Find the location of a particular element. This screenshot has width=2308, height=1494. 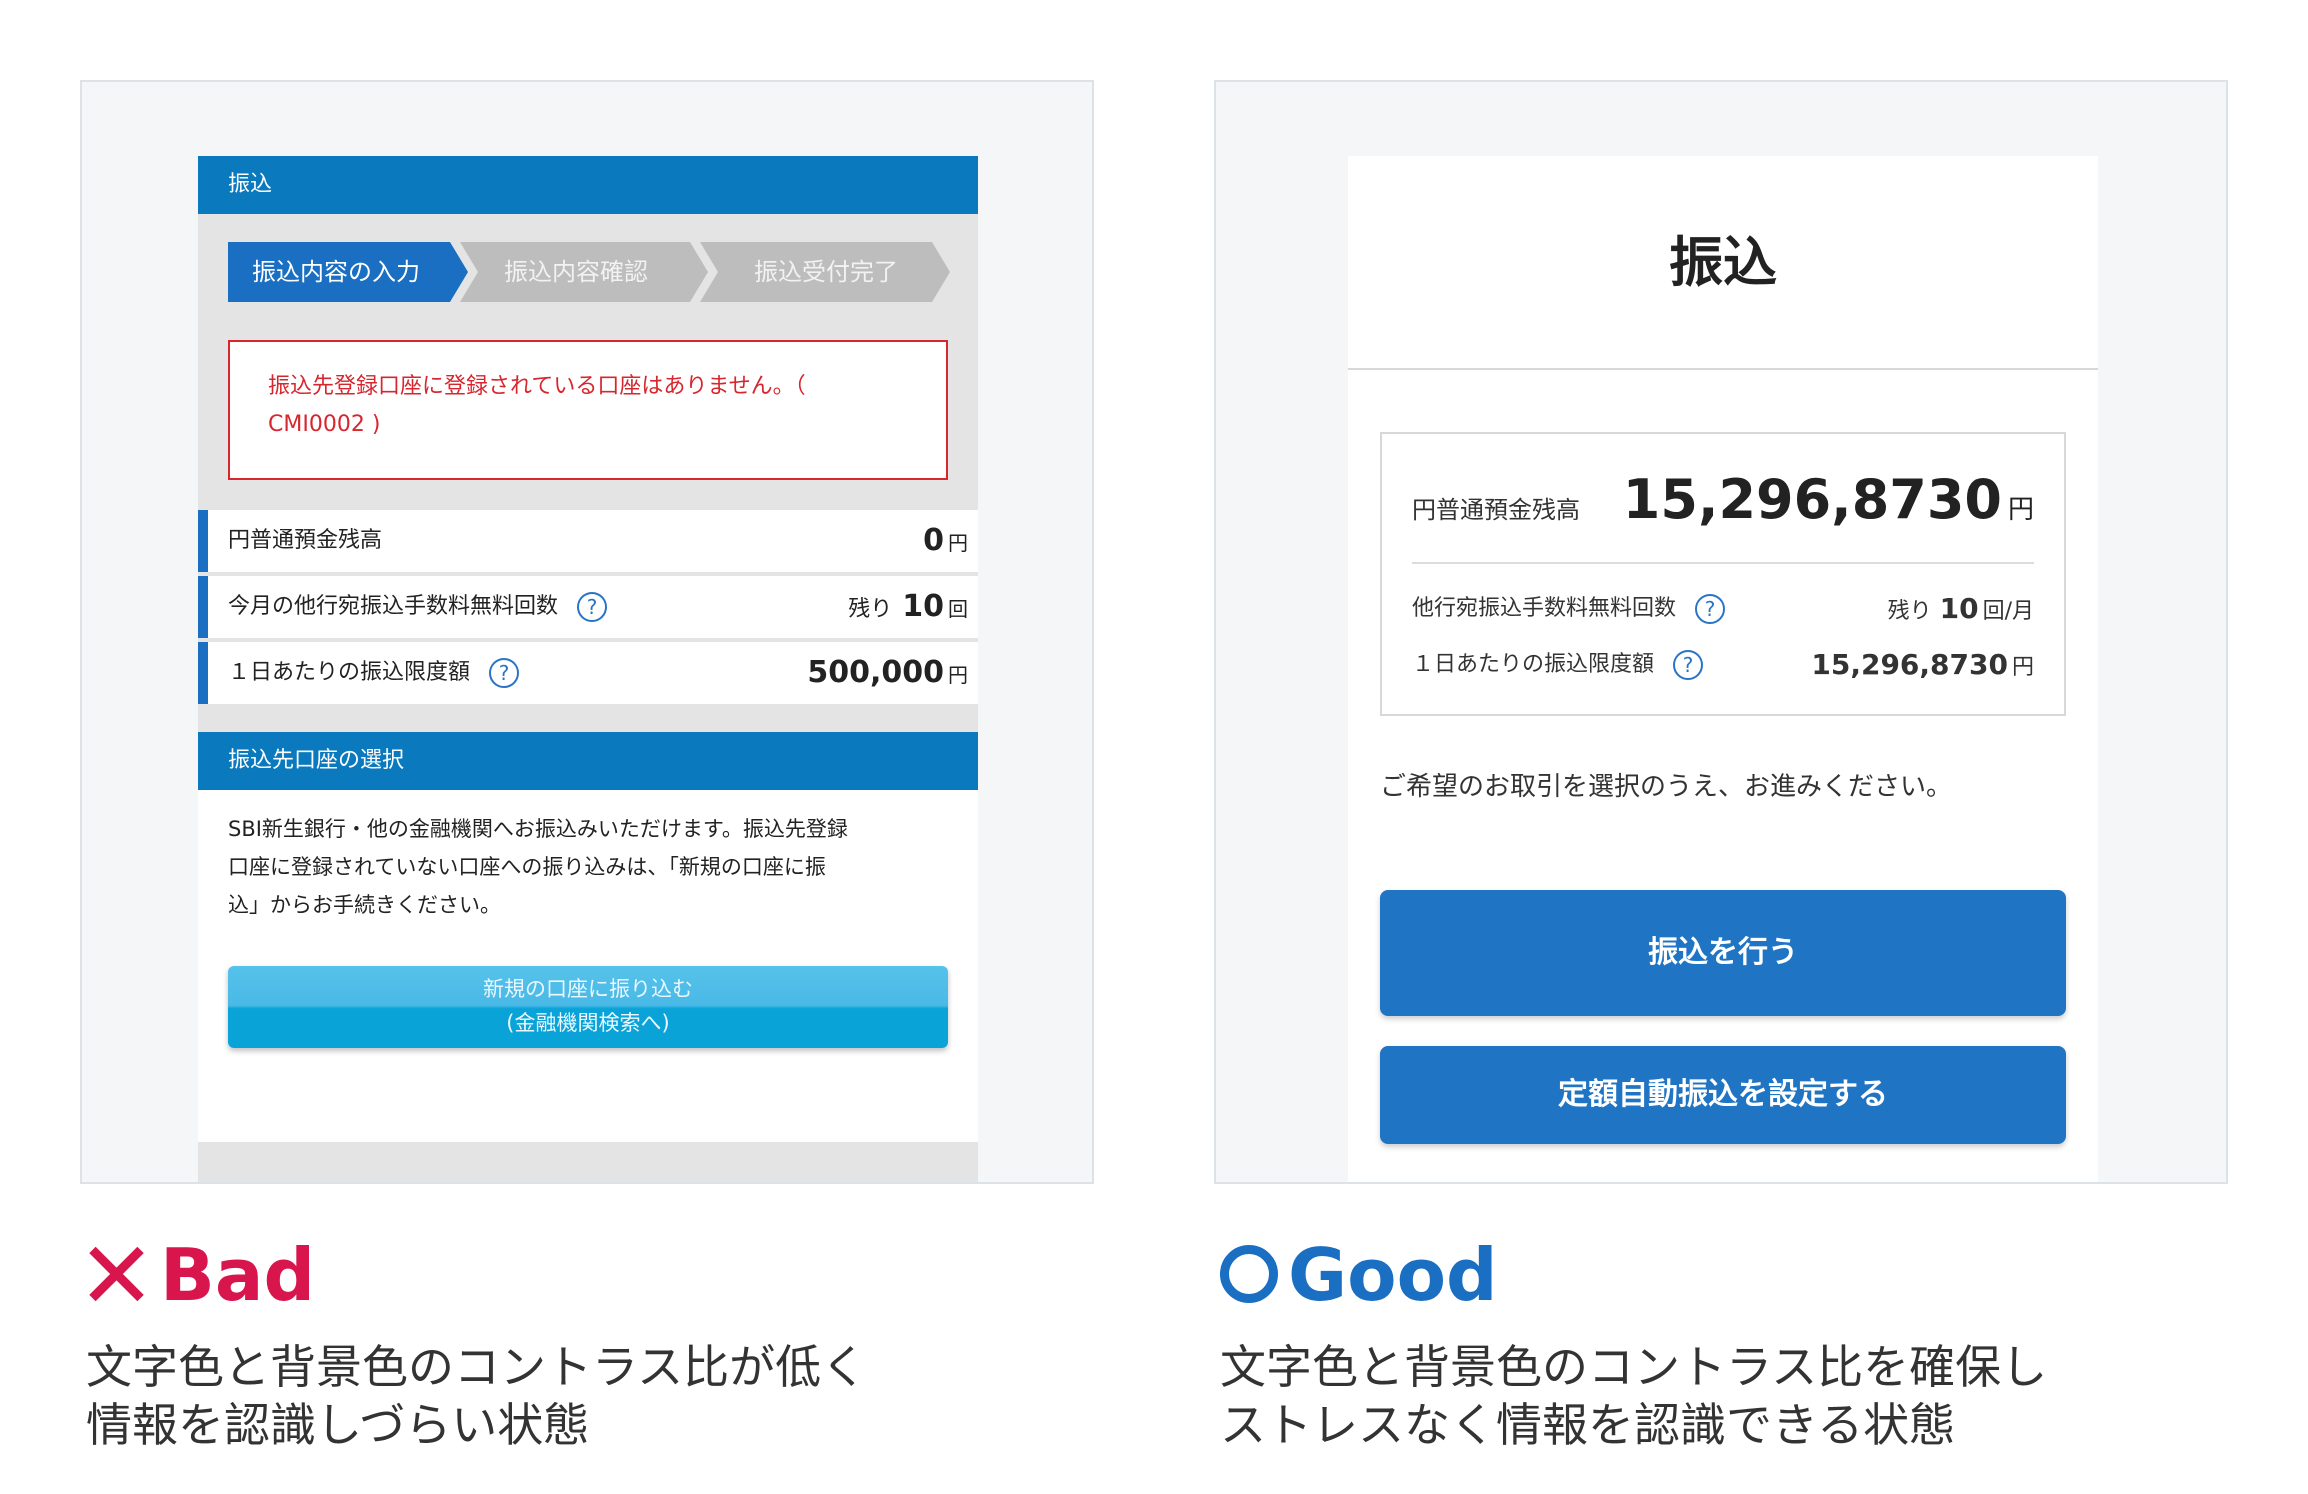

step-confirm: 振込内容確認 is located at coordinates (584, 272).